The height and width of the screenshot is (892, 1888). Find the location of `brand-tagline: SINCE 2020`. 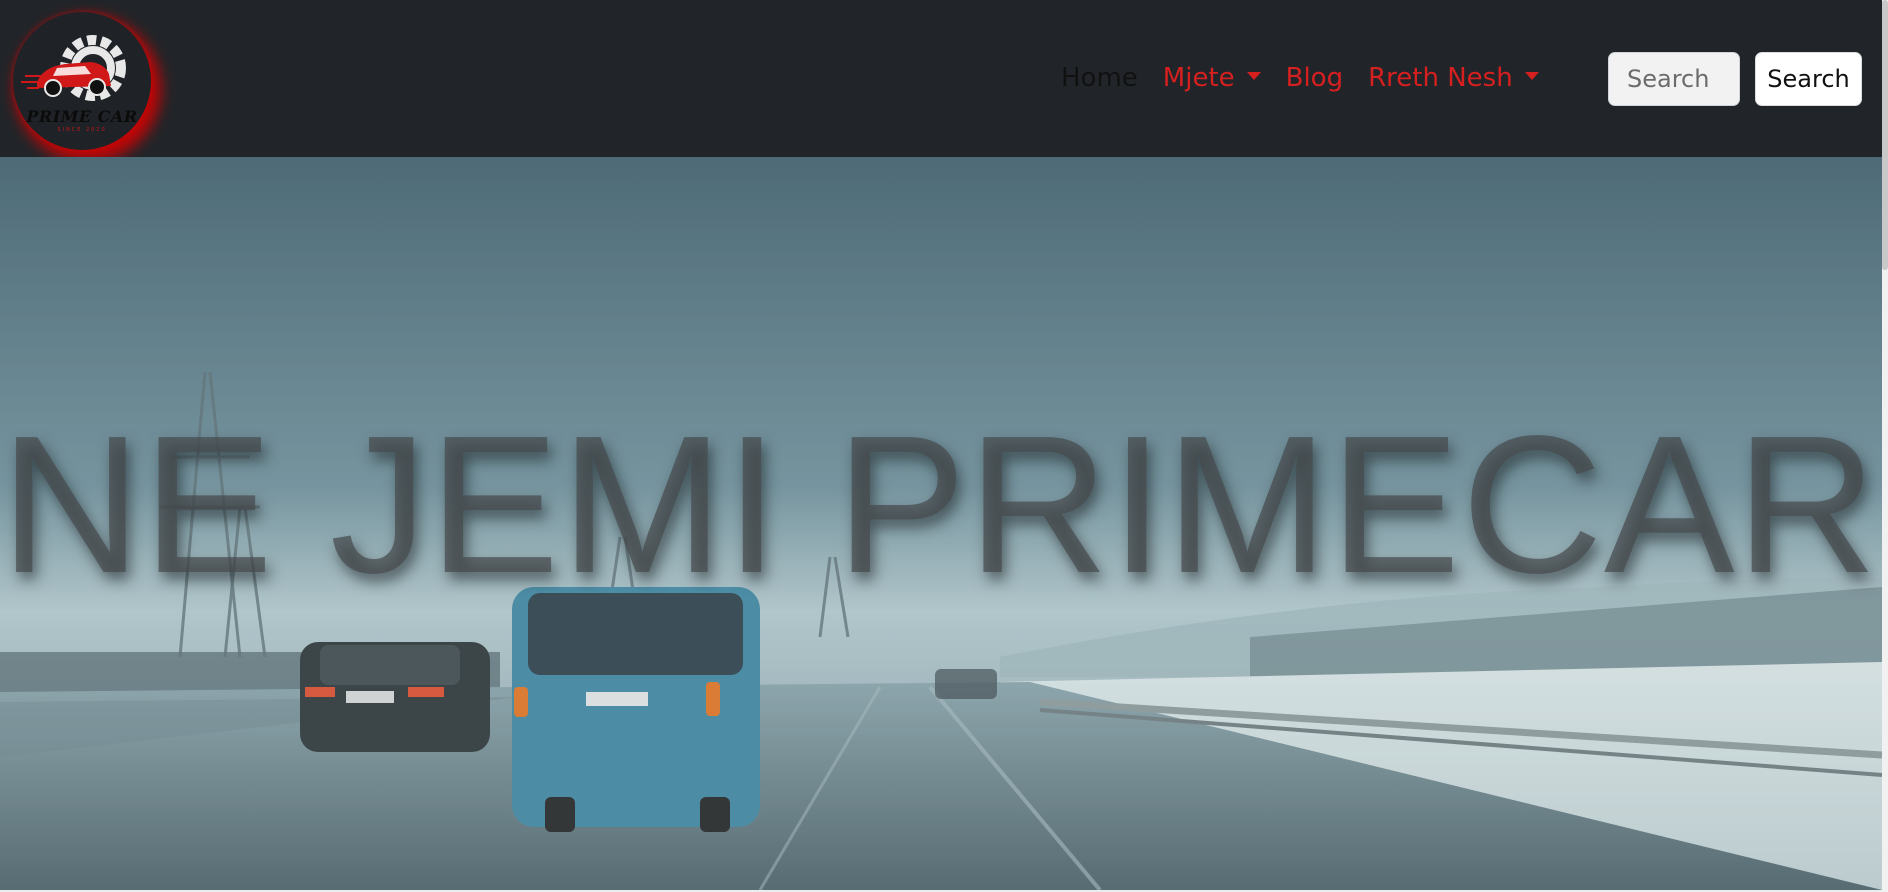

brand-tagline: SINCE 2020 is located at coordinates (82, 130).